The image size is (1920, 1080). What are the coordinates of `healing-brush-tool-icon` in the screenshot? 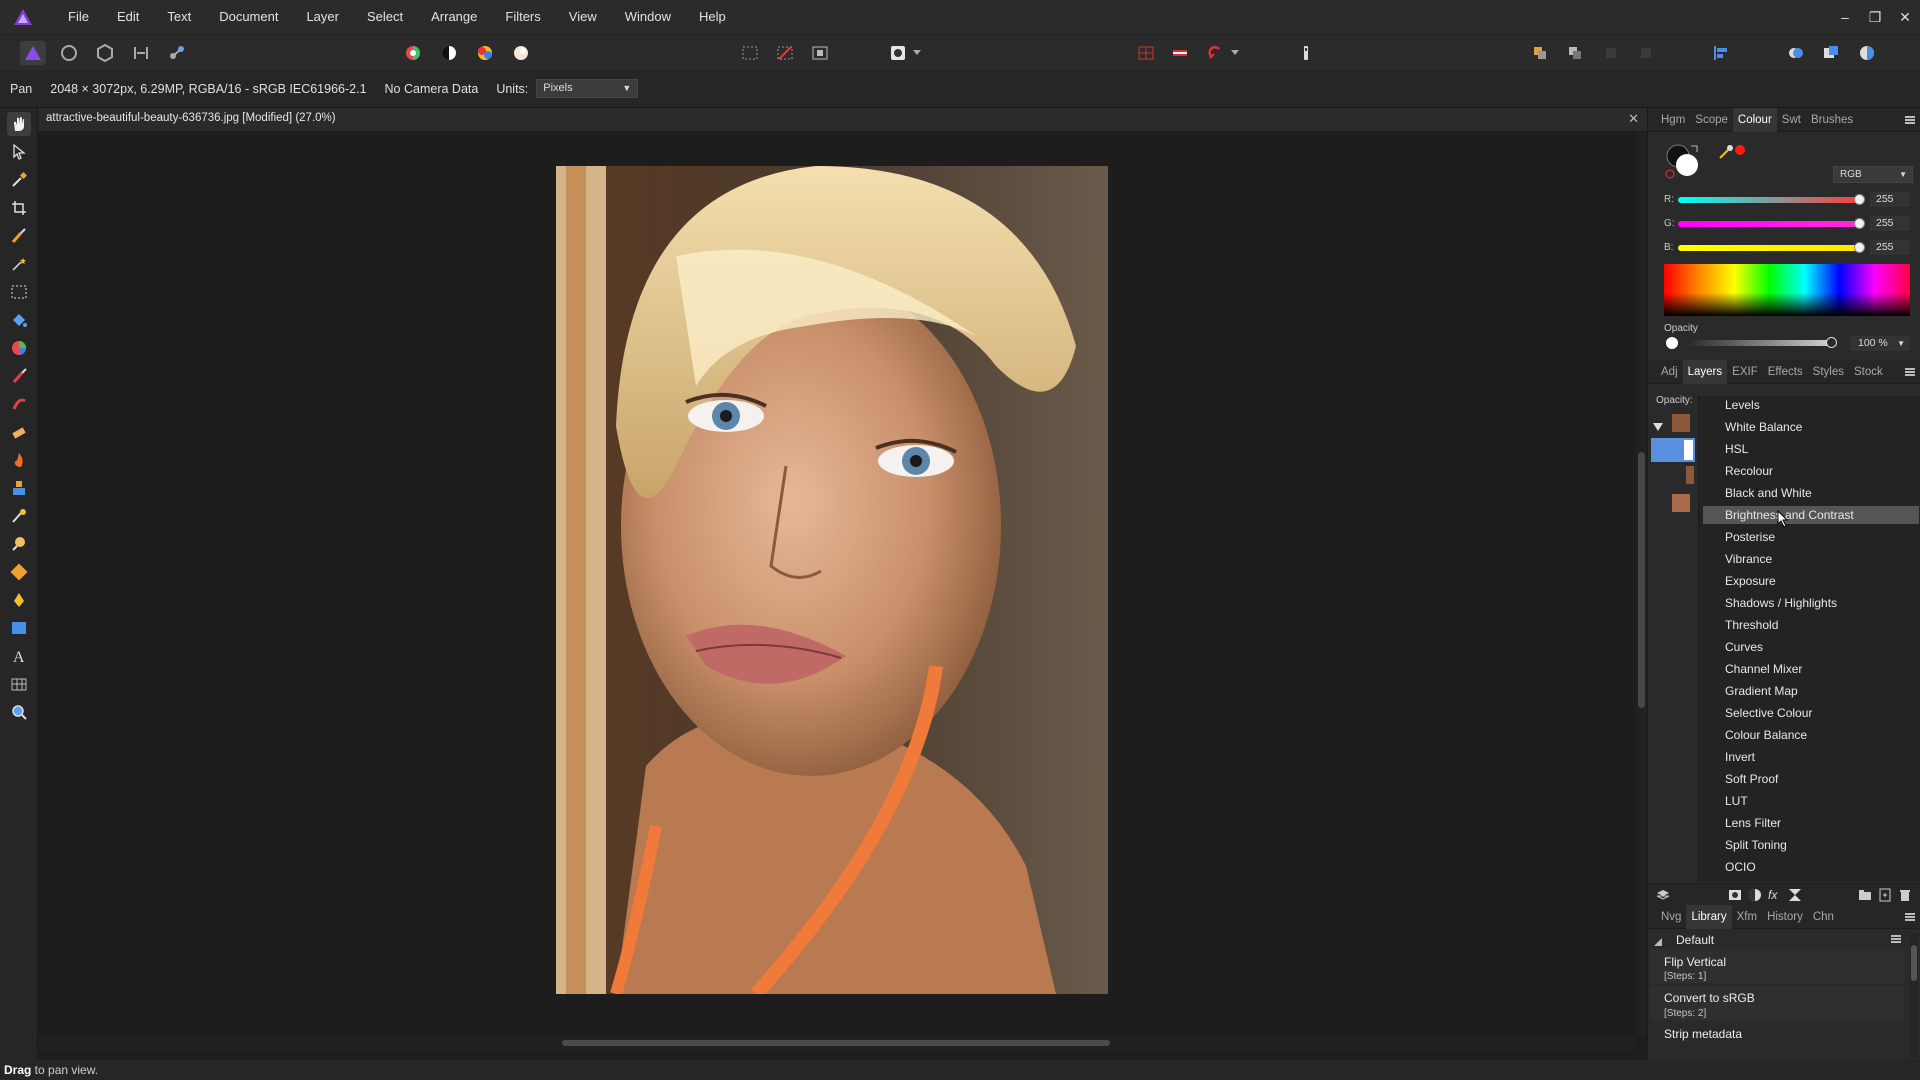 It's located at (19, 404).